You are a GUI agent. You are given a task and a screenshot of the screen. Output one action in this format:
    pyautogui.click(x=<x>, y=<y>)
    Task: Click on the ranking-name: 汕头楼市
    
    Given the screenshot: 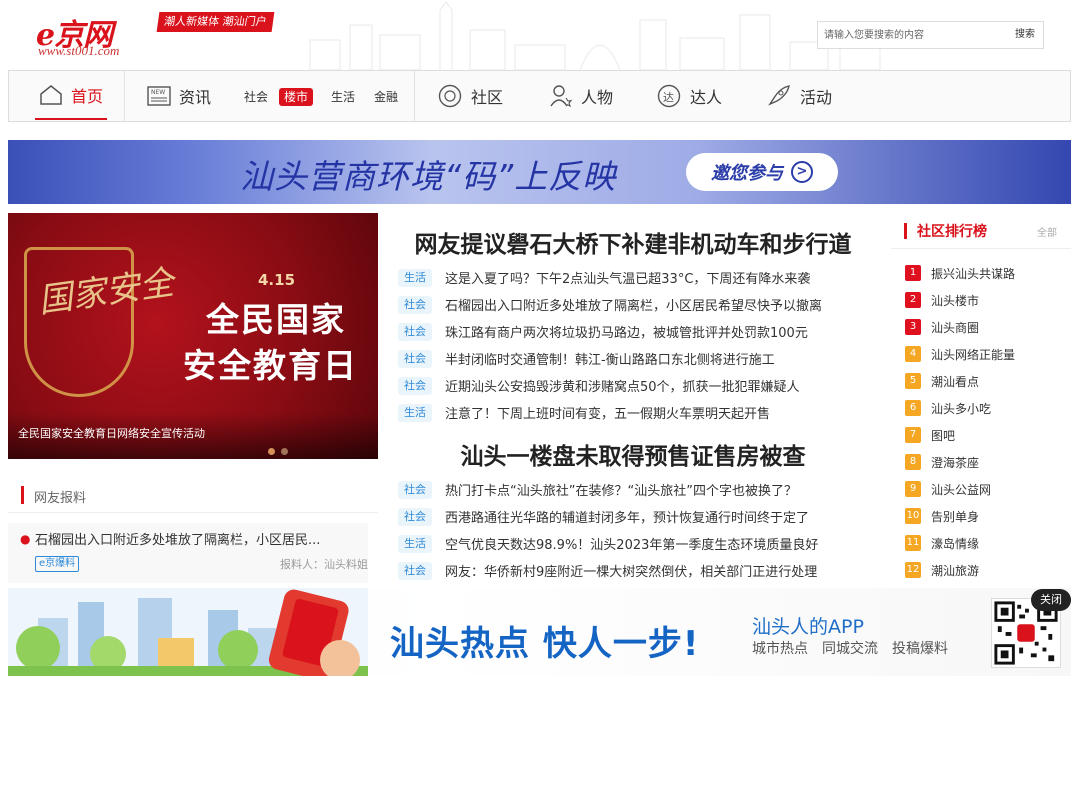 What is the action you would take?
    pyautogui.click(x=955, y=300)
    